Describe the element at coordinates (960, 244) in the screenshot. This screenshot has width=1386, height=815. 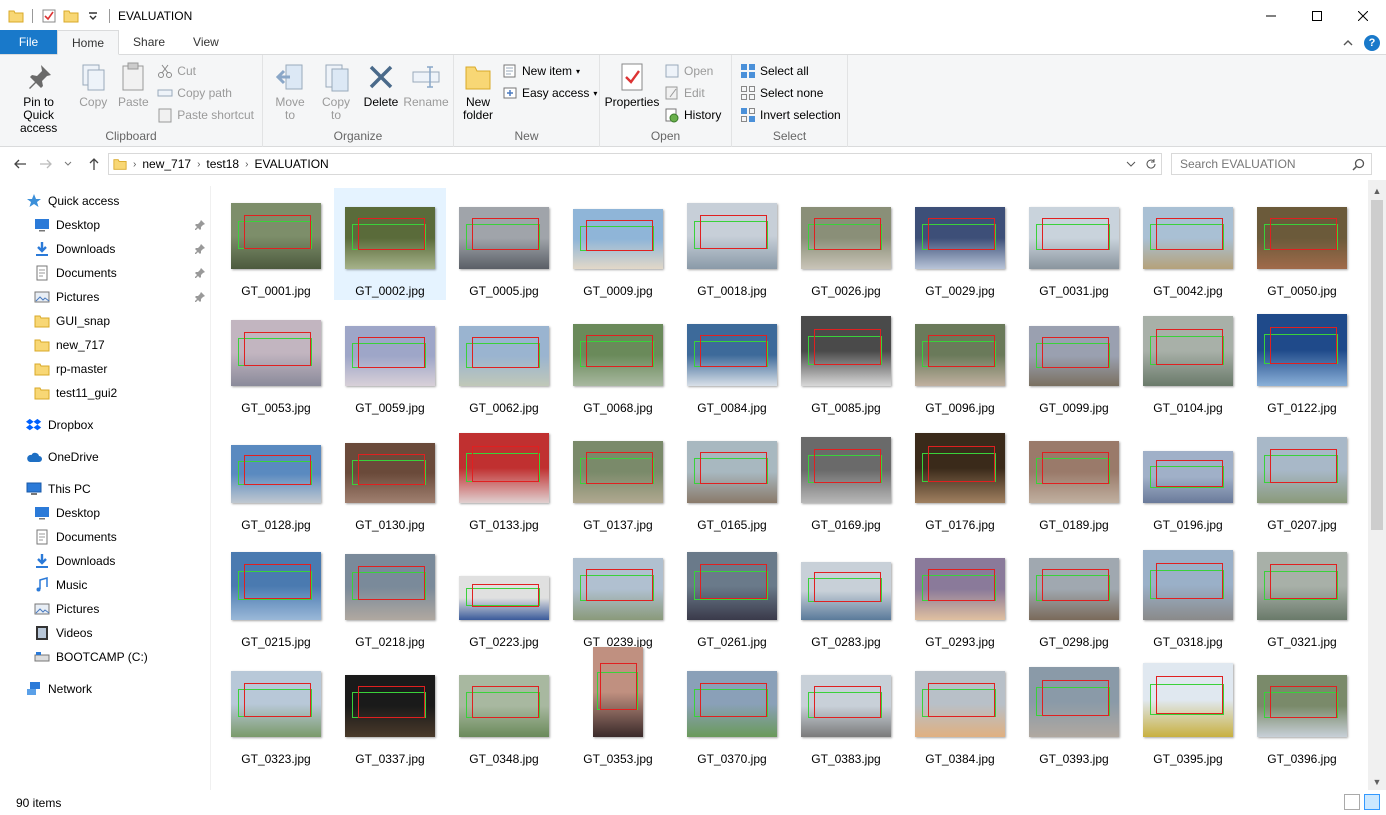
I see `file-item: GT_0029.jpg` at that location.